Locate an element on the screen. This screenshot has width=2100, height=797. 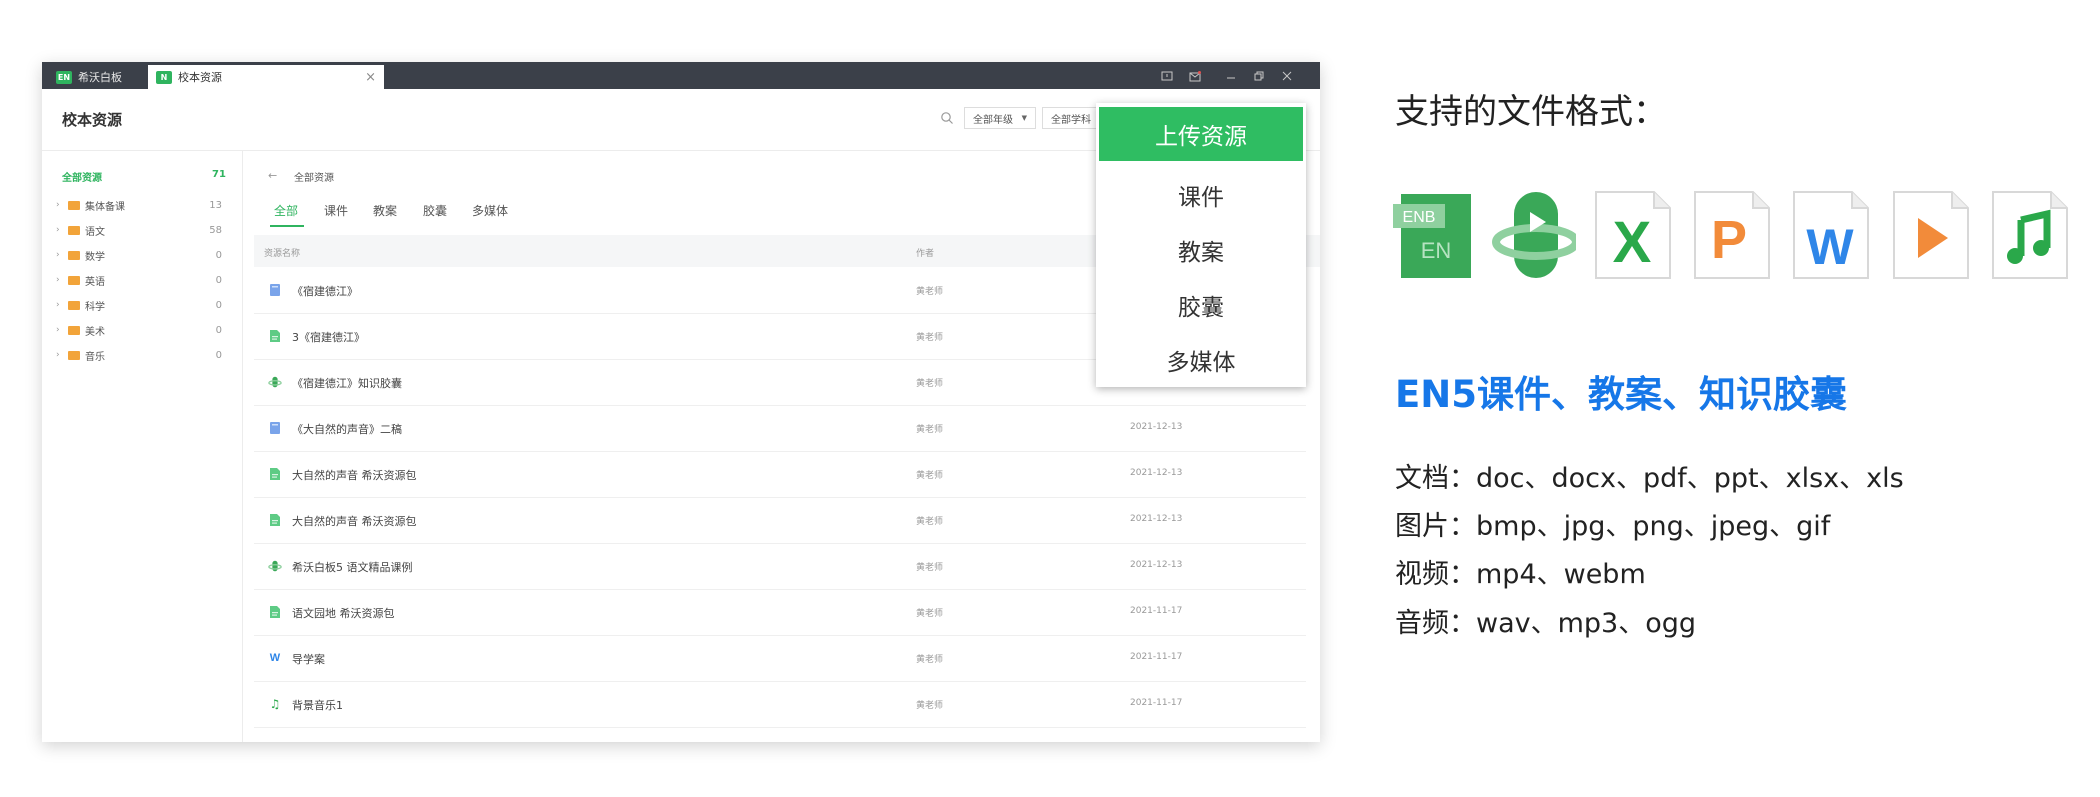
column-header-name: 资源名称 is located at coordinates (282, 254).